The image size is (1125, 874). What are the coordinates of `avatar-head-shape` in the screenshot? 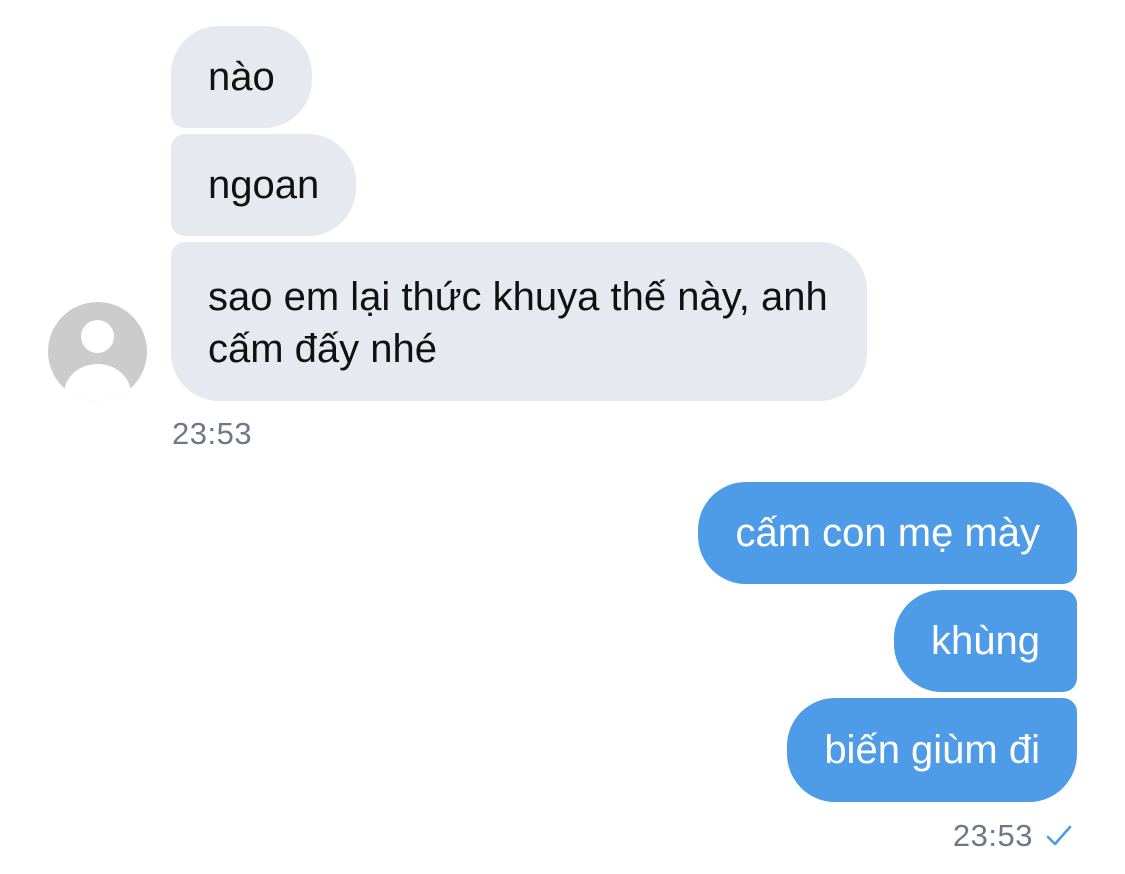 It's located at (97, 336).